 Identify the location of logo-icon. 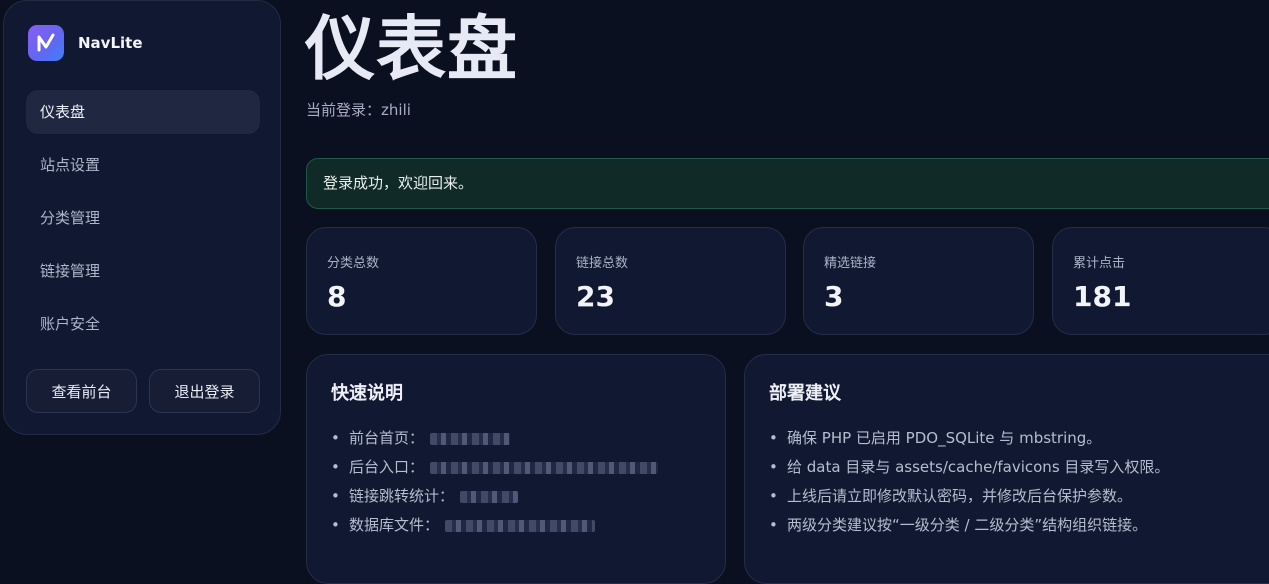
(46, 43).